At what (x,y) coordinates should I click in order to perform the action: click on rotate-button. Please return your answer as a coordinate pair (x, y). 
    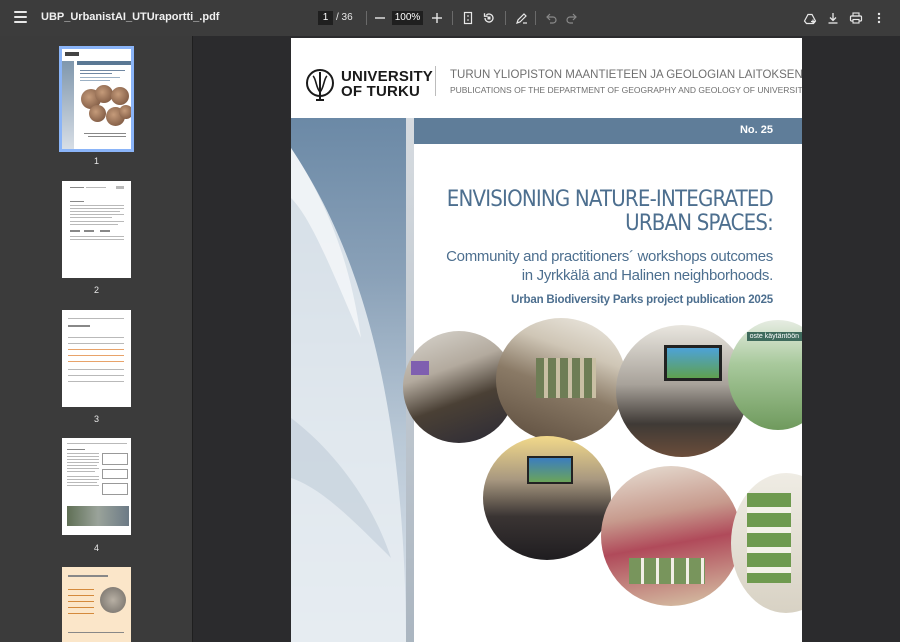
    Looking at the image, I should click on (489, 18).